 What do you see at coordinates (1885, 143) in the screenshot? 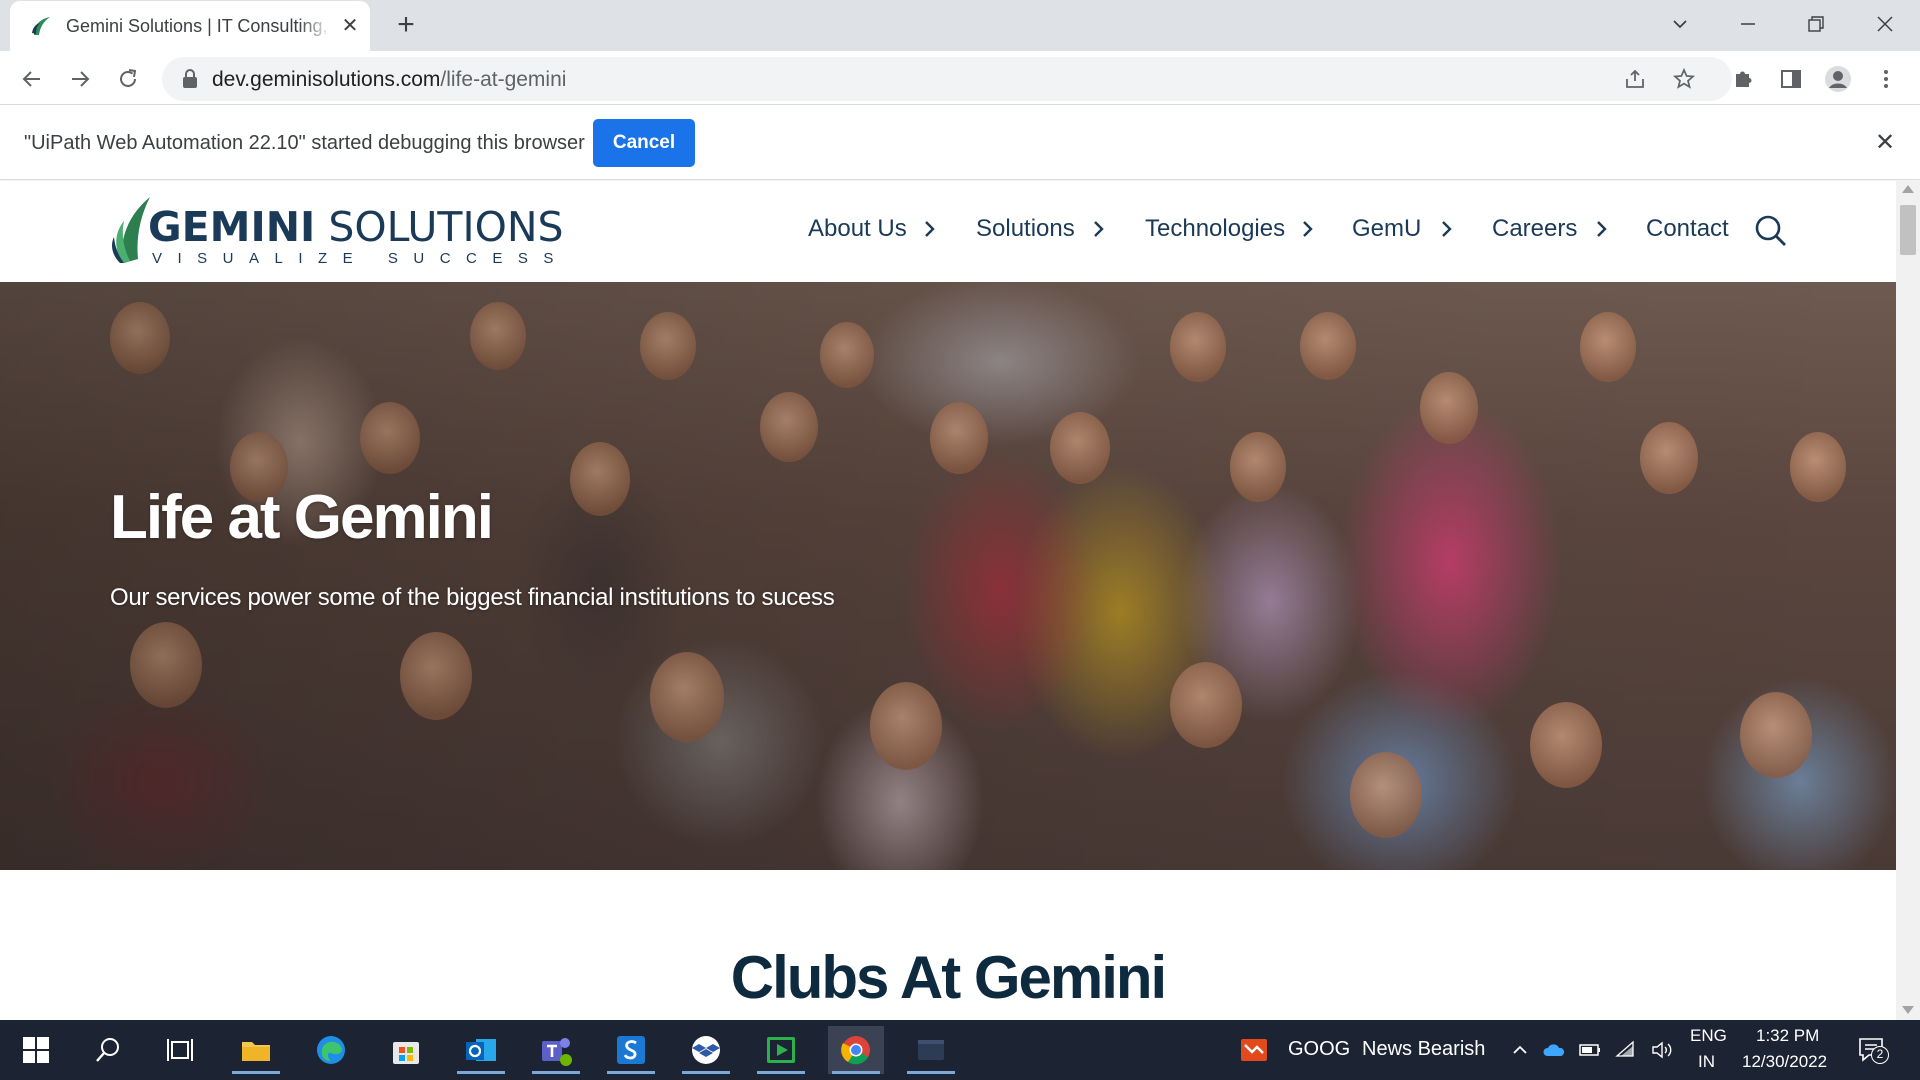
I see `close-infobar-icon: ✕` at bounding box center [1885, 143].